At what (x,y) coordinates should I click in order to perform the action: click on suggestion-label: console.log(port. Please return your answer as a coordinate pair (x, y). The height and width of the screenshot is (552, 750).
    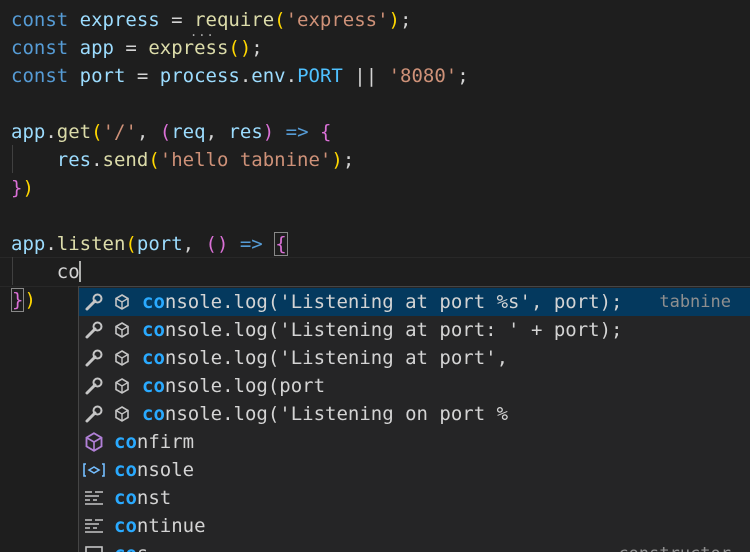
    Looking at the image, I should click on (234, 386).